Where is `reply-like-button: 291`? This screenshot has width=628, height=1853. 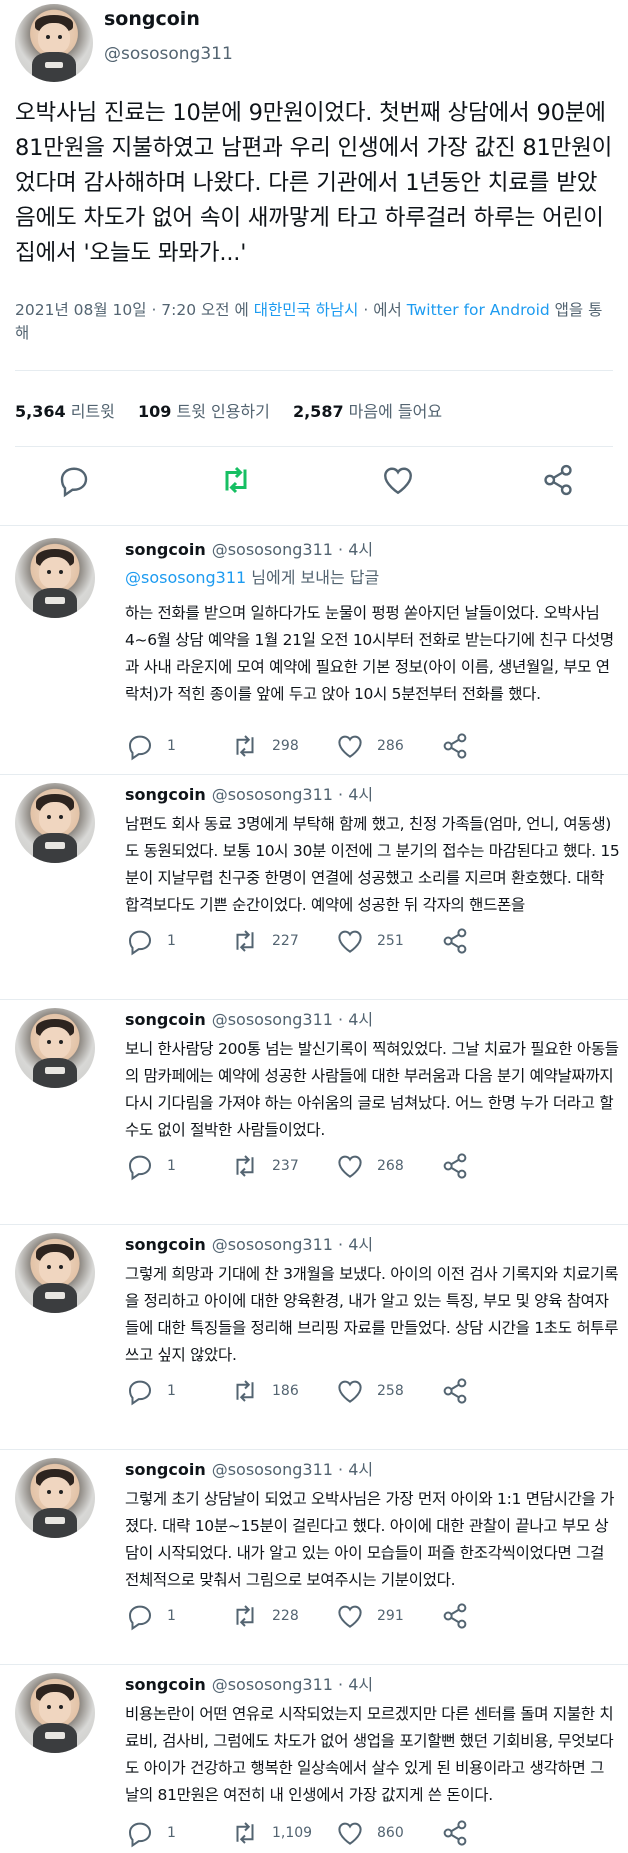 reply-like-button: 291 is located at coordinates (369, 1616).